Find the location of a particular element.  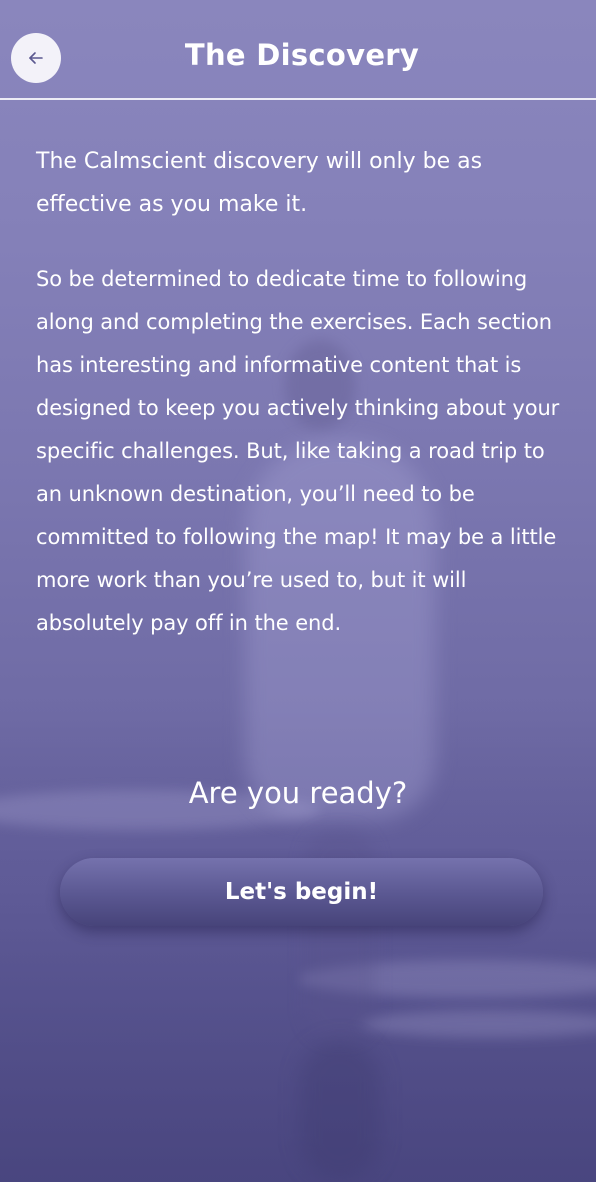

page-title: The Discovery is located at coordinates (302, 55).